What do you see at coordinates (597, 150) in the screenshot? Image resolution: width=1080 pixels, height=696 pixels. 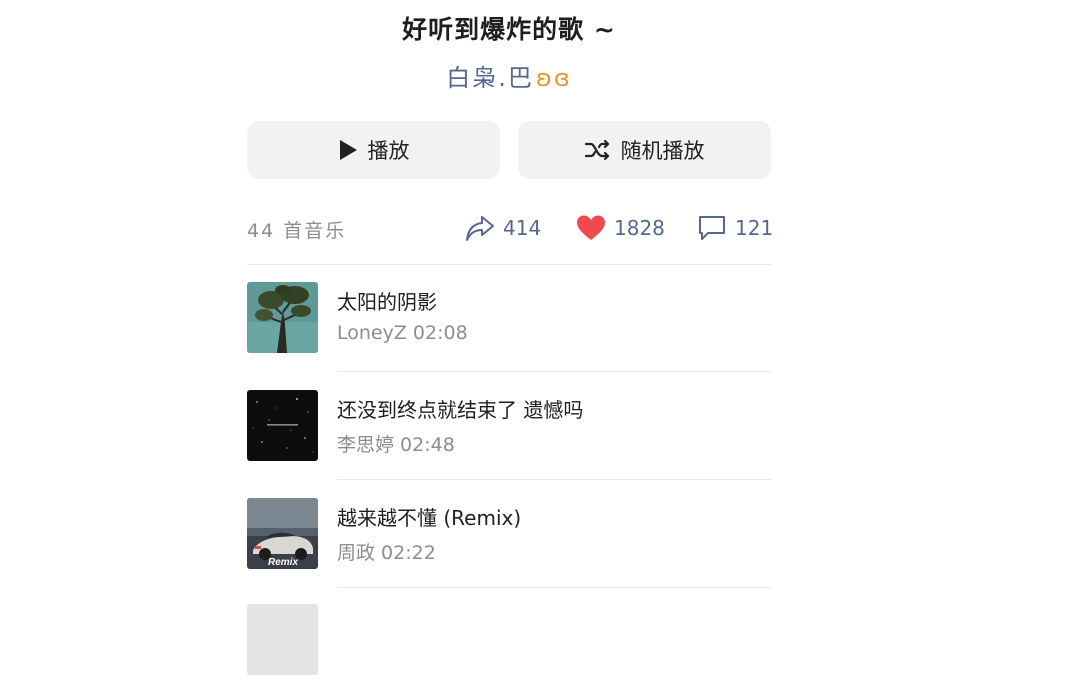 I see `shuffle-icon` at bounding box center [597, 150].